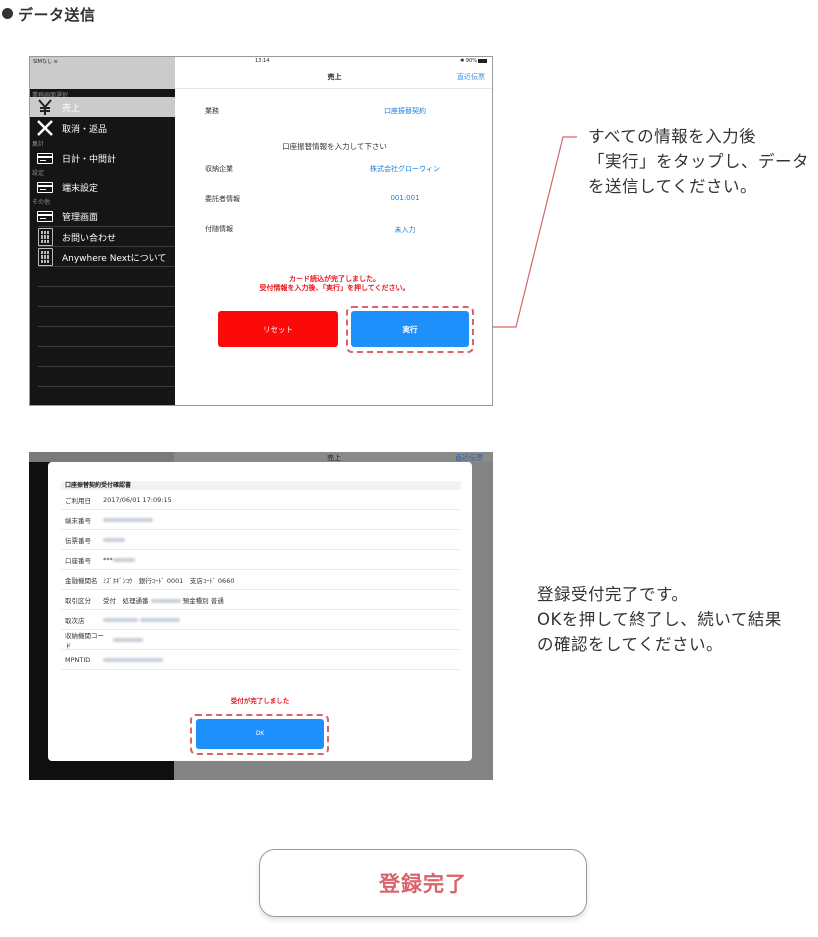 The image size is (818, 937). Describe the element at coordinates (261, 560) in the screenshot. I see `detail-row-account-number: 口座番号 ***` at that location.